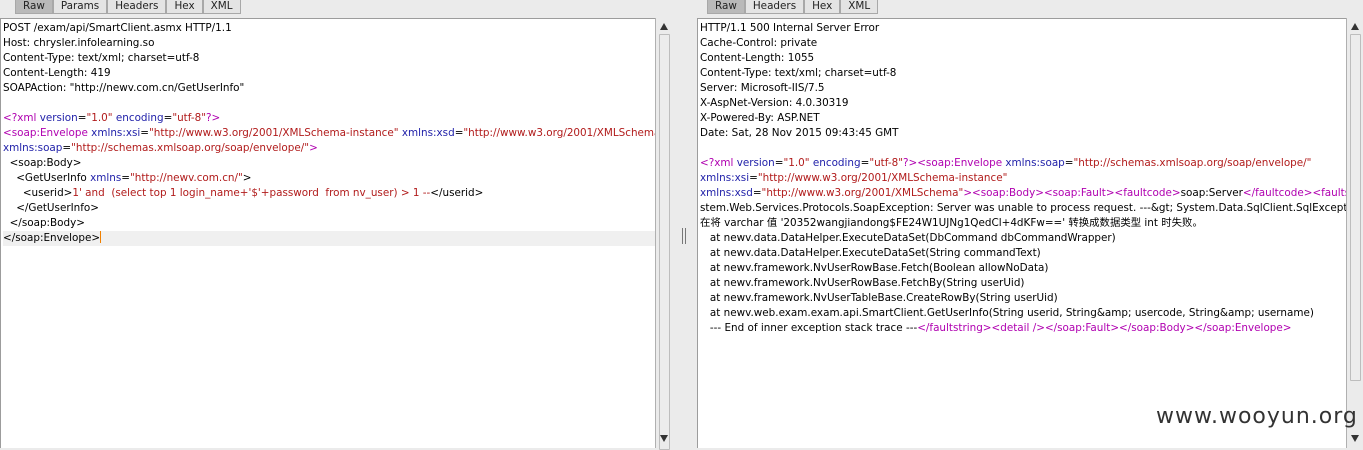 This screenshot has width=1363, height=450. What do you see at coordinates (47, 133) in the screenshot?
I see `code-token: <soap:Envelope` at bounding box center [47, 133].